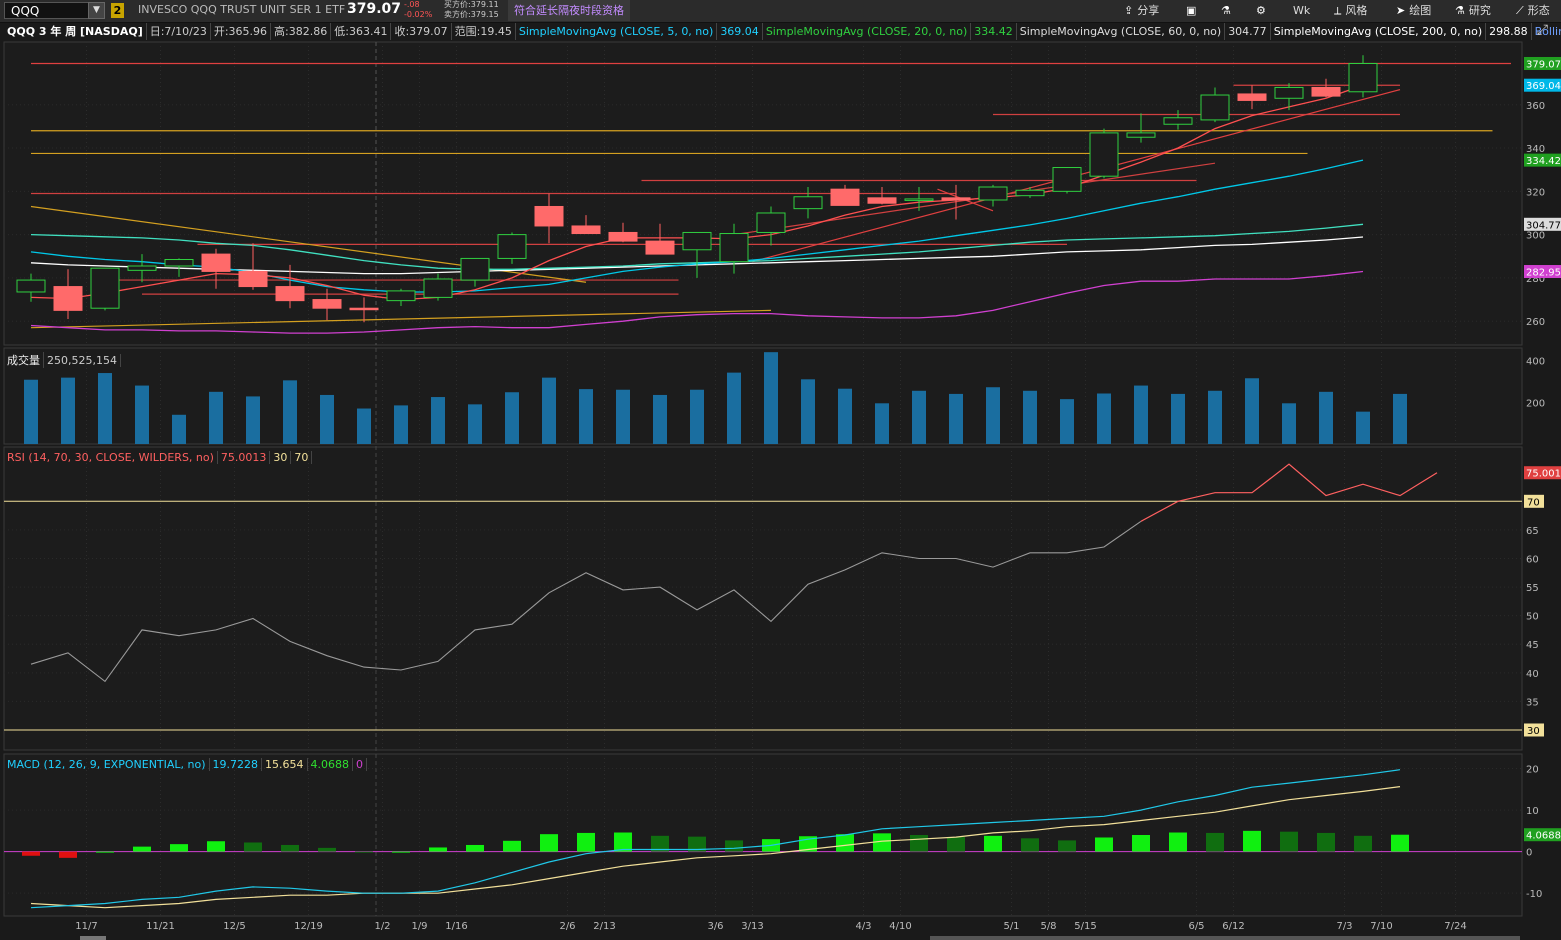  Describe the element at coordinates (1543, 161) in the screenshot. I see `price-tag-label: 334.42` at that location.